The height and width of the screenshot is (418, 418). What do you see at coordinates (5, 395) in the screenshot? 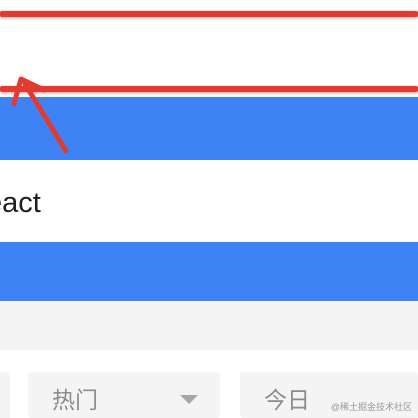
I see `dropdown-partial` at bounding box center [5, 395].